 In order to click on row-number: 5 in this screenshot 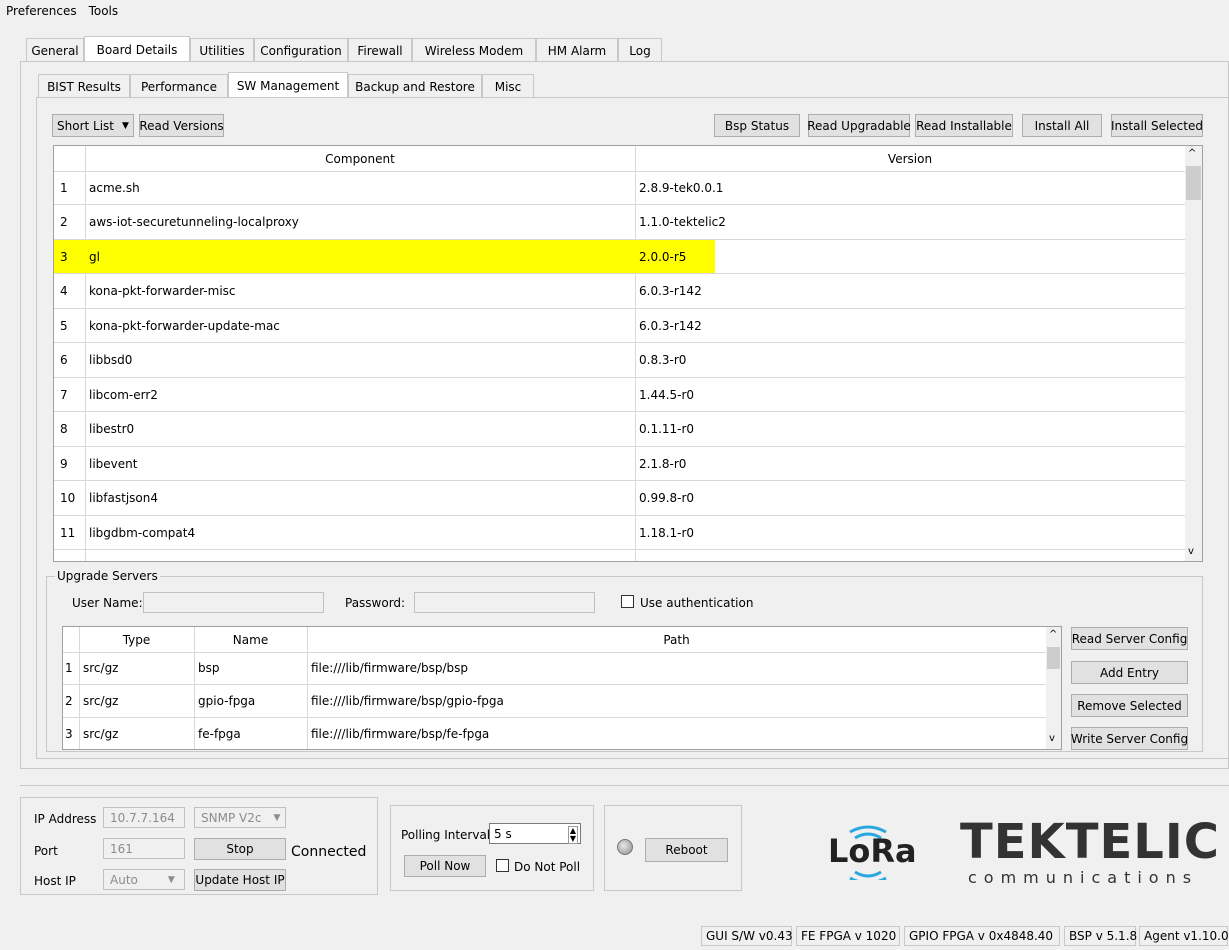, I will do `click(64, 325)`.